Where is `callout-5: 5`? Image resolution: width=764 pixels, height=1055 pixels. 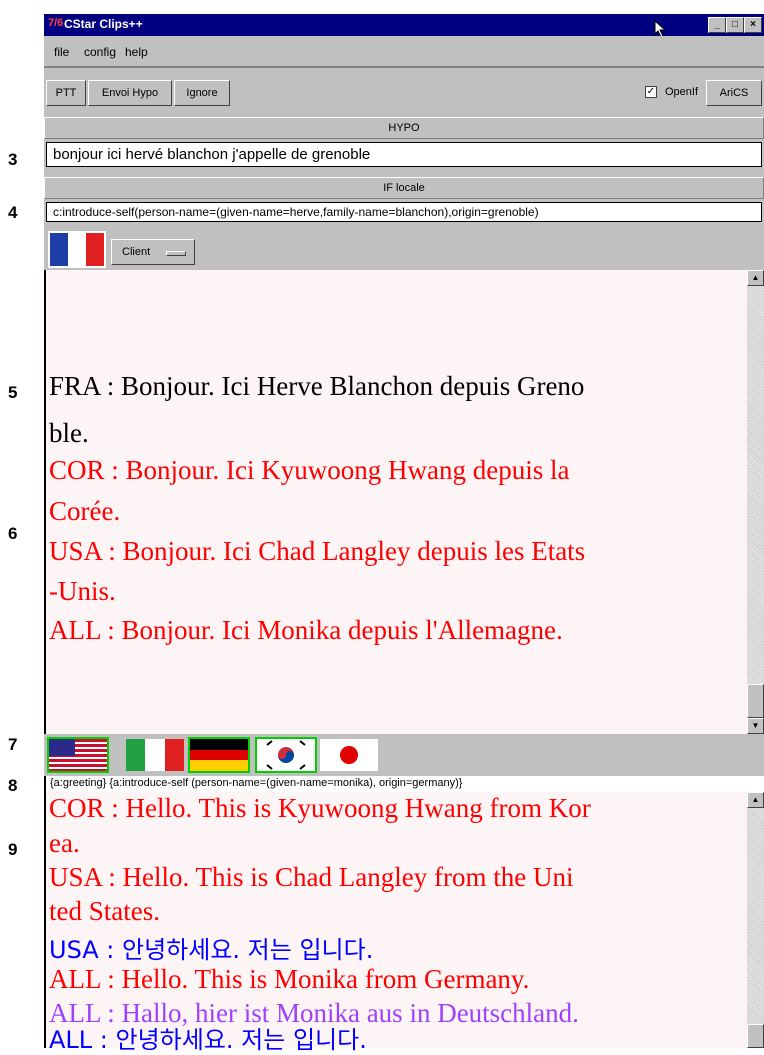 callout-5: 5 is located at coordinates (13, 392).